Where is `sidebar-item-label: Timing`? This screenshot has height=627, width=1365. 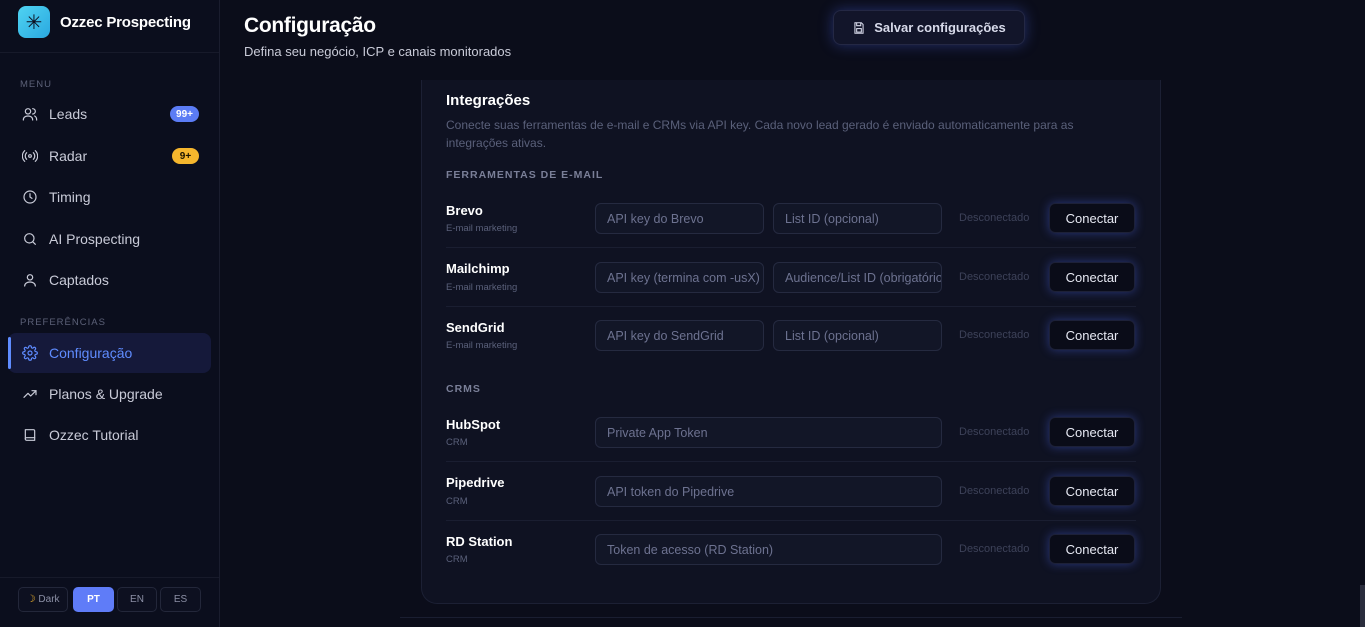
sidebar-item-label: Timing is located at coordinates (70, 197).